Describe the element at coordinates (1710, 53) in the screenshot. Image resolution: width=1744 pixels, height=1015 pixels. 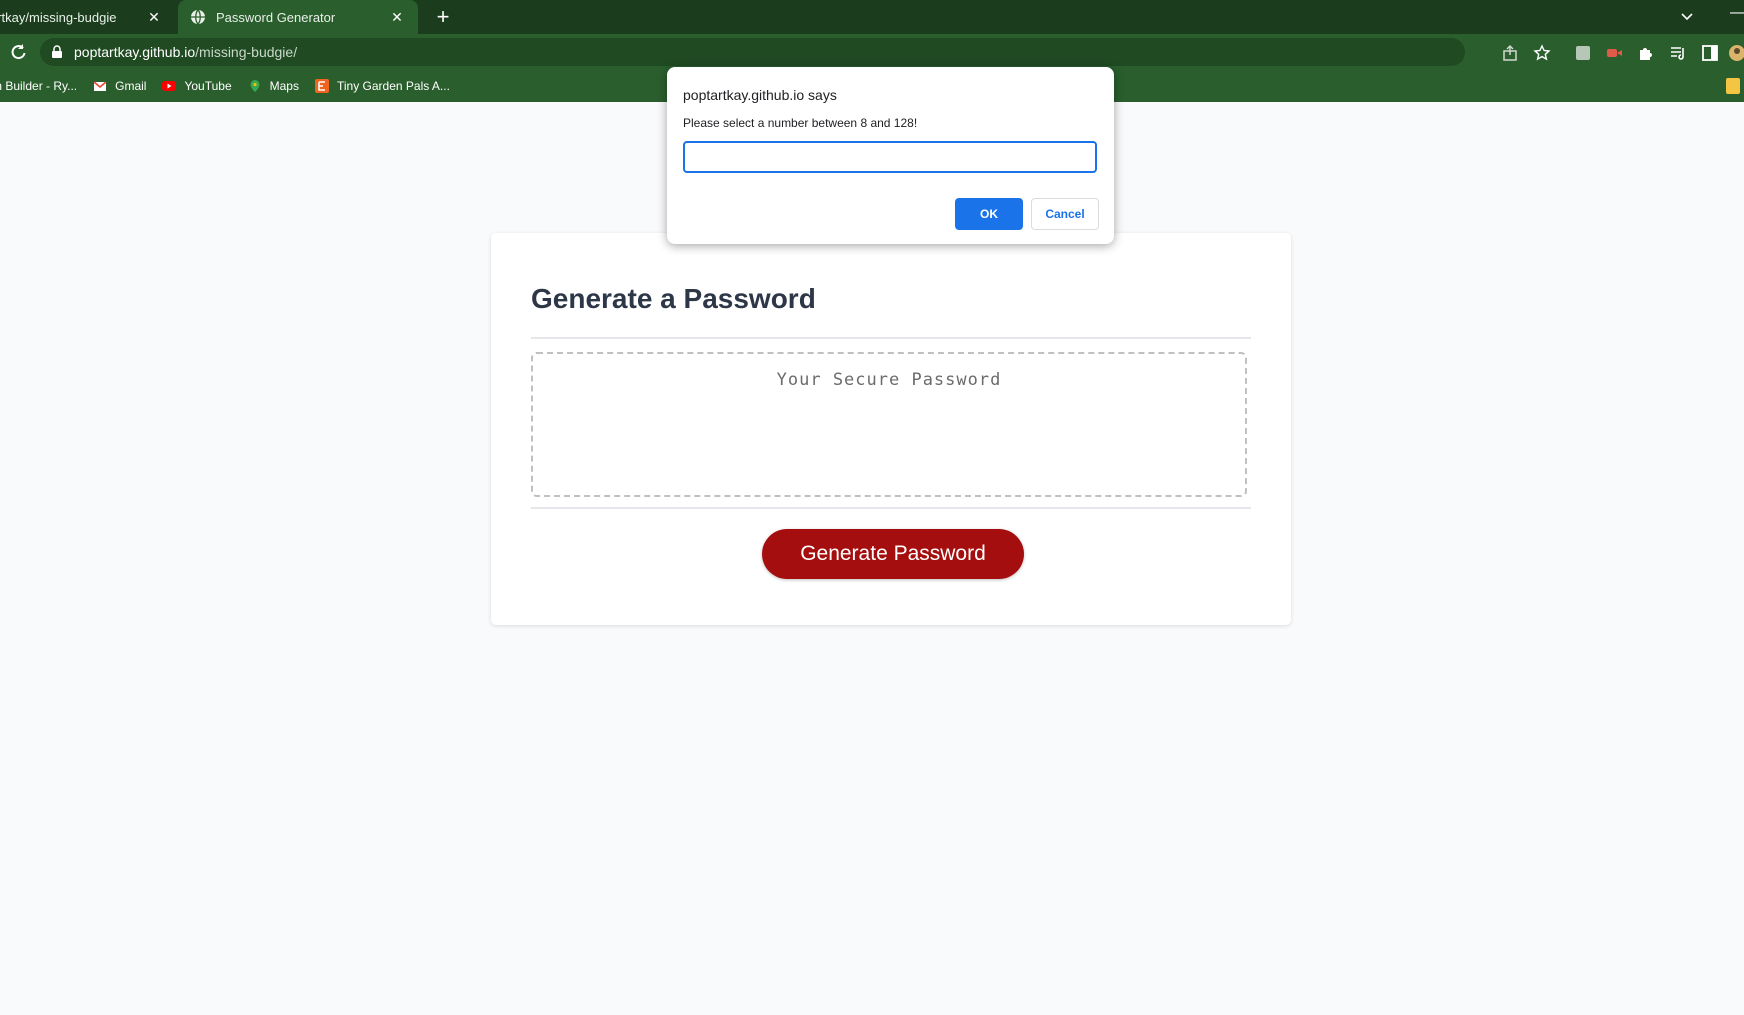
I see `side-panel-icon` at that location.